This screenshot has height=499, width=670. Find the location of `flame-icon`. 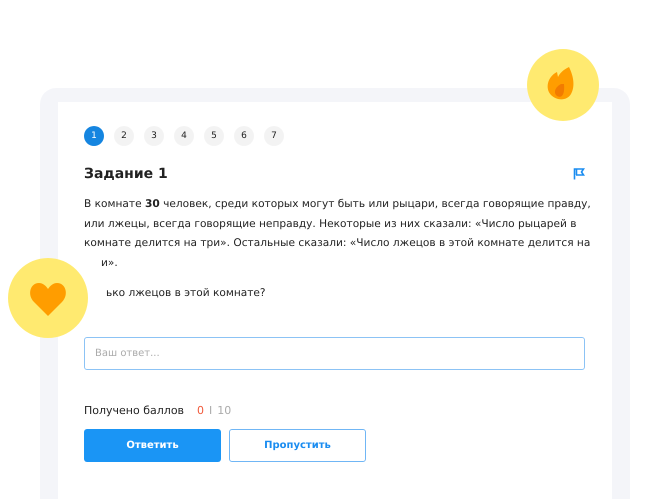

flame-icon is located at coordinates (563, 85).